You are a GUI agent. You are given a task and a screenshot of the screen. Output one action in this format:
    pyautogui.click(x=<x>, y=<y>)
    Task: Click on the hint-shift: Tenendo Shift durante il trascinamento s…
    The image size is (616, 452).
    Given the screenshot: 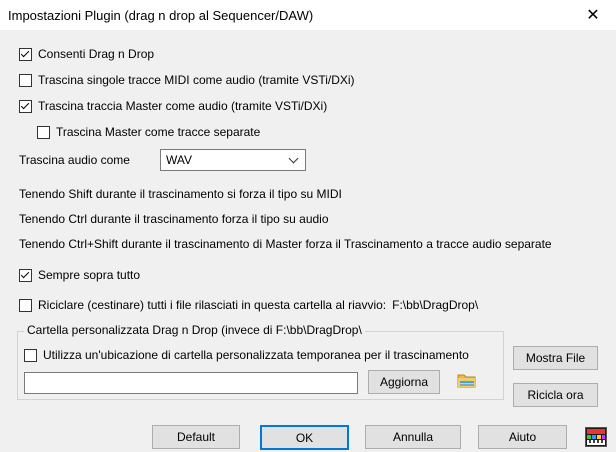 What is the action you would take?
    pyautogui.click(x=180, y=194)
    